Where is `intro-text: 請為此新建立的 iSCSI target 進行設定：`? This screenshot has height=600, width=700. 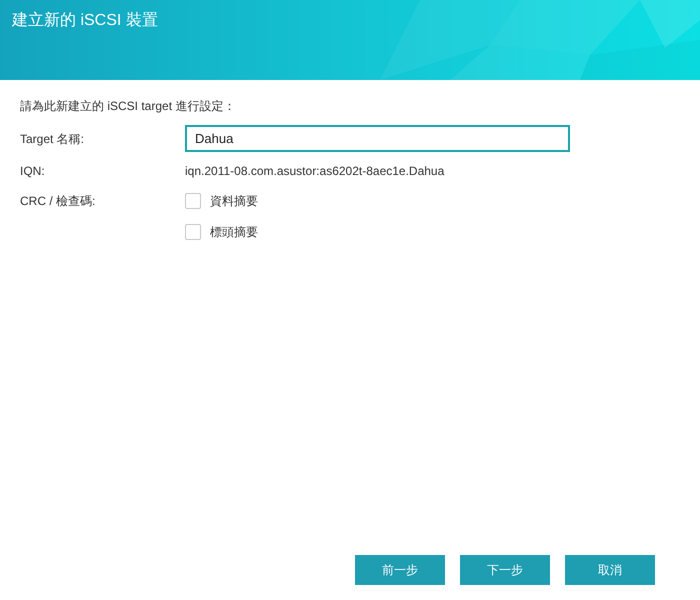 intro-text: 請為此新建立的 iSCSI target 進行設定： is located at coordinates (128, 106).